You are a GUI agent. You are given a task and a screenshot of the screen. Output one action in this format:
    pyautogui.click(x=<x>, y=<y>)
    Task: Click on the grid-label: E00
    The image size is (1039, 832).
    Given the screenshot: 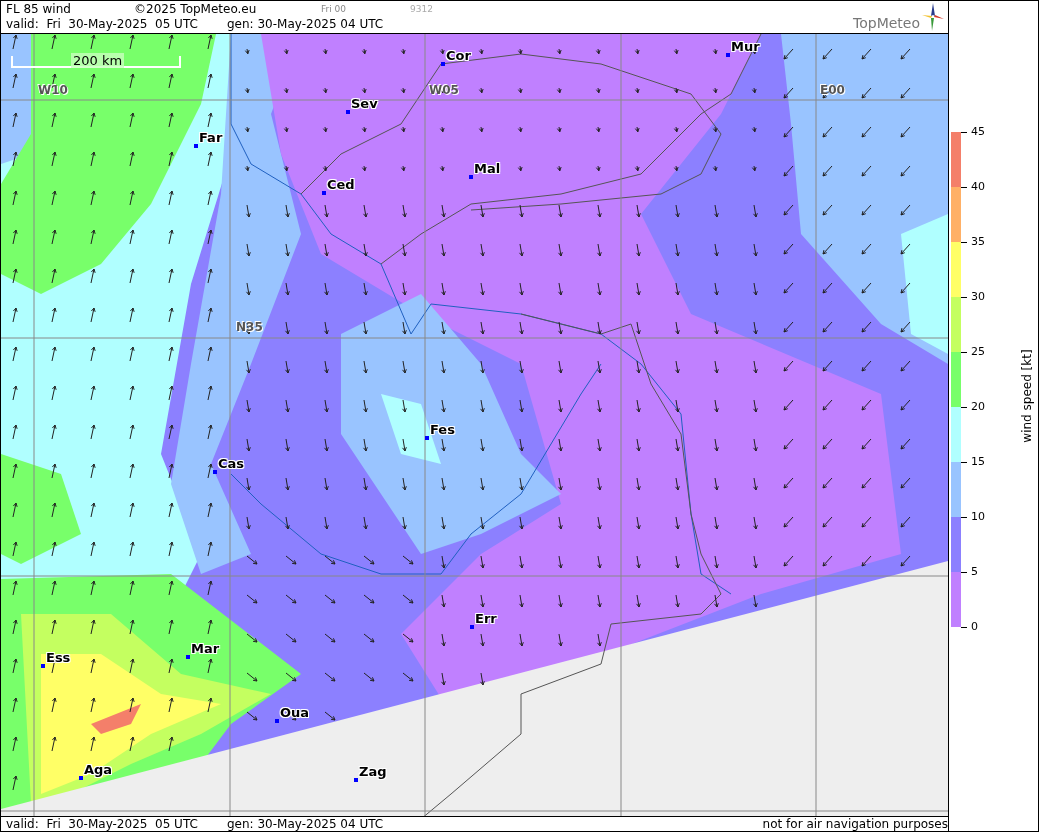 What is the action you would take?
    pyautogui.click(x=832, y=89)
    